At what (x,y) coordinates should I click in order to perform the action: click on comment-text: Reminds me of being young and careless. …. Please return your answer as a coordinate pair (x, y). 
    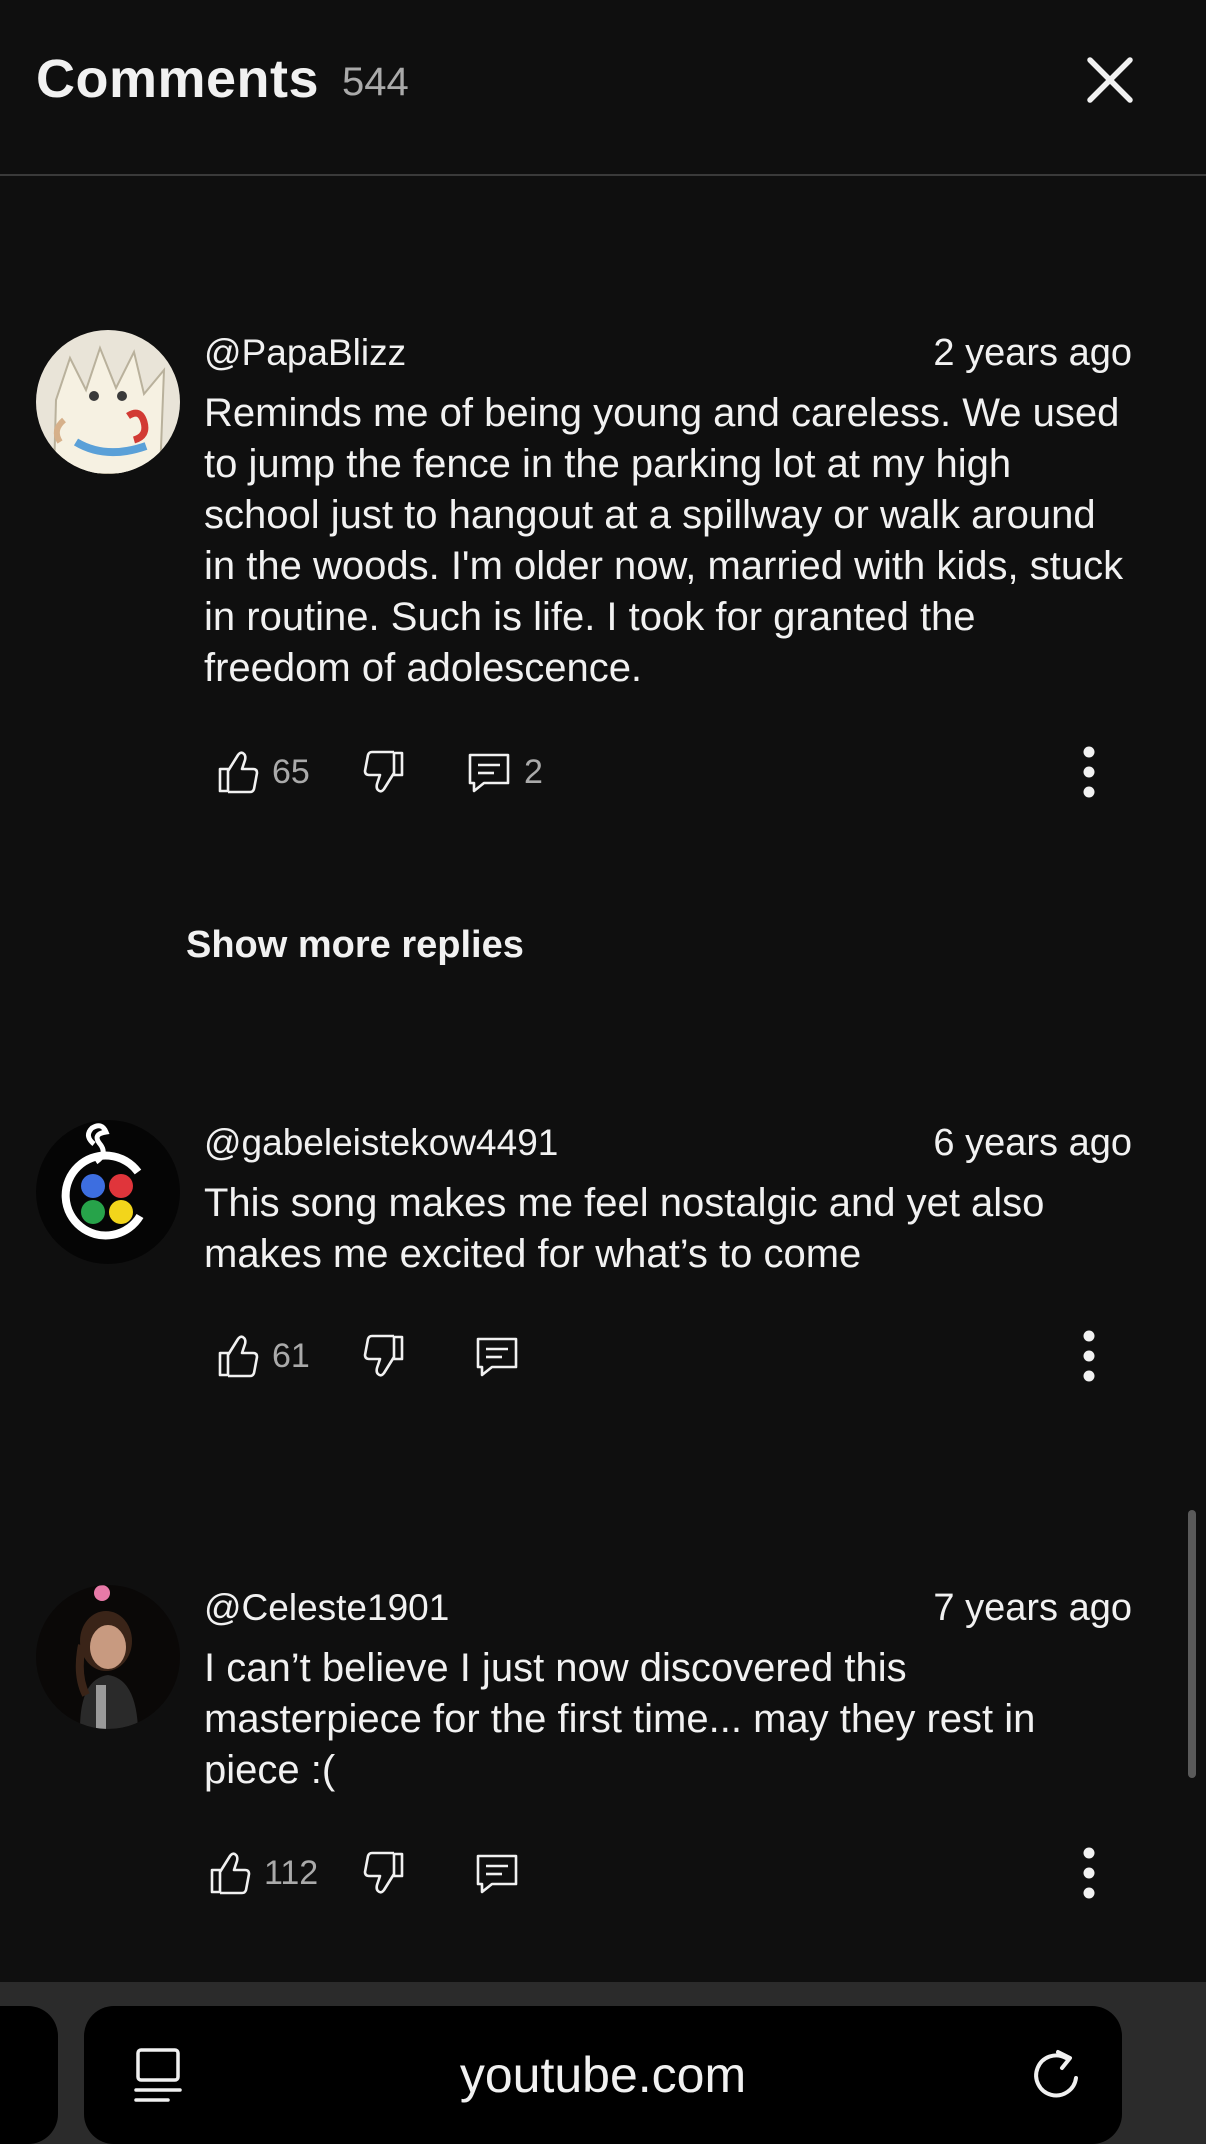
    Looking at the image, I should click on (664, 540).